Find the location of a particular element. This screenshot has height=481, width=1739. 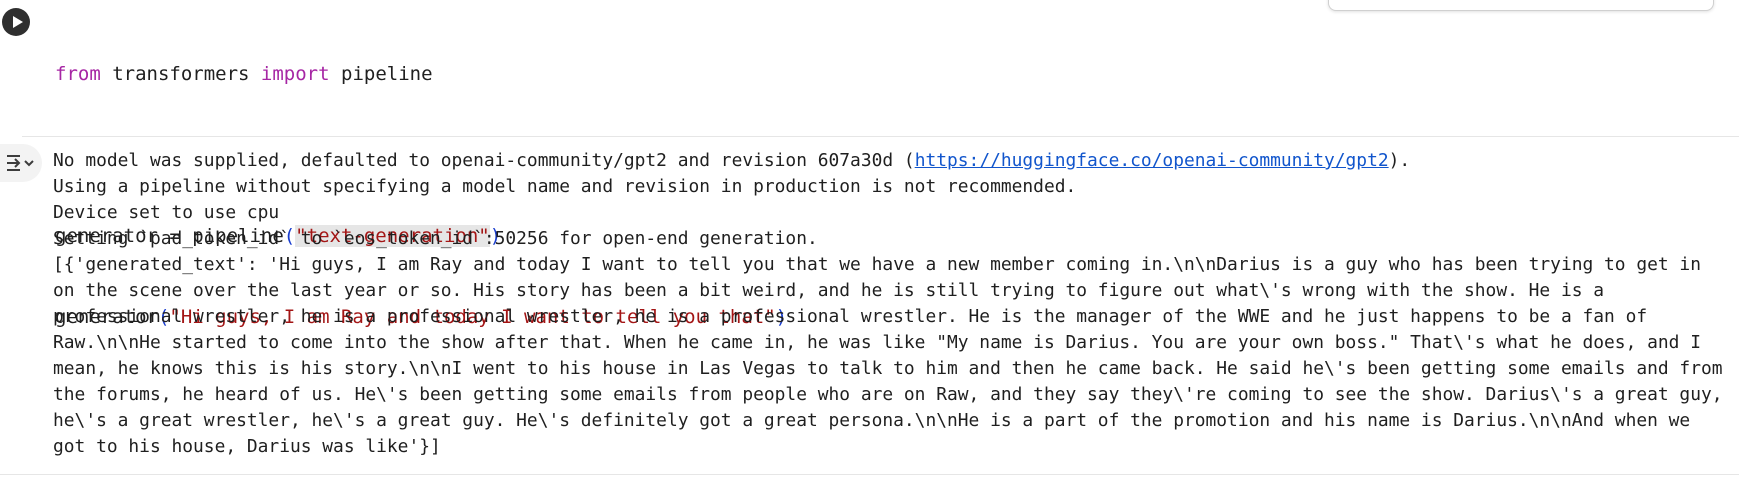

output-toggle-button is located at coordinates (21, 163).